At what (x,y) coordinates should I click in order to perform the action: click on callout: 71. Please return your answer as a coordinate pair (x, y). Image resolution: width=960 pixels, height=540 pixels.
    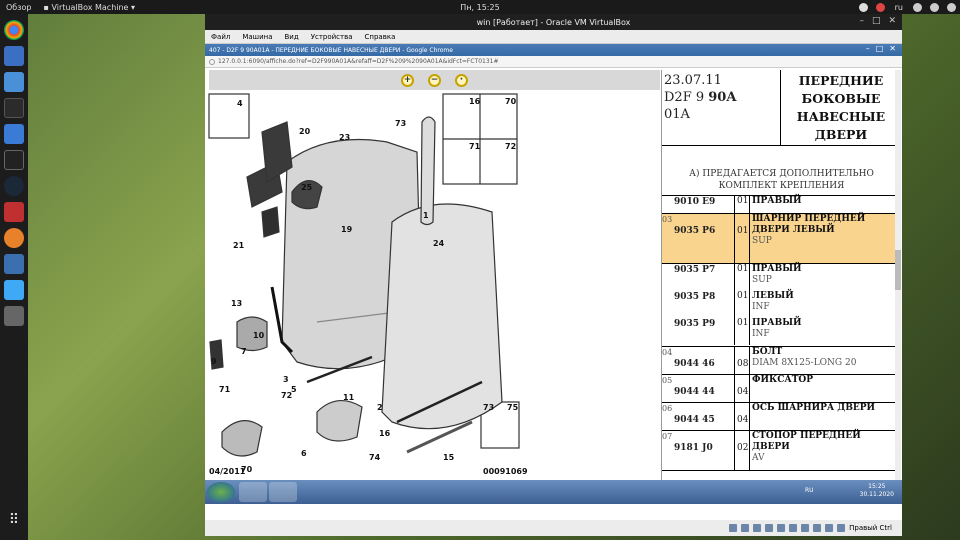
    Looking at the image, I should click on (225, 389).